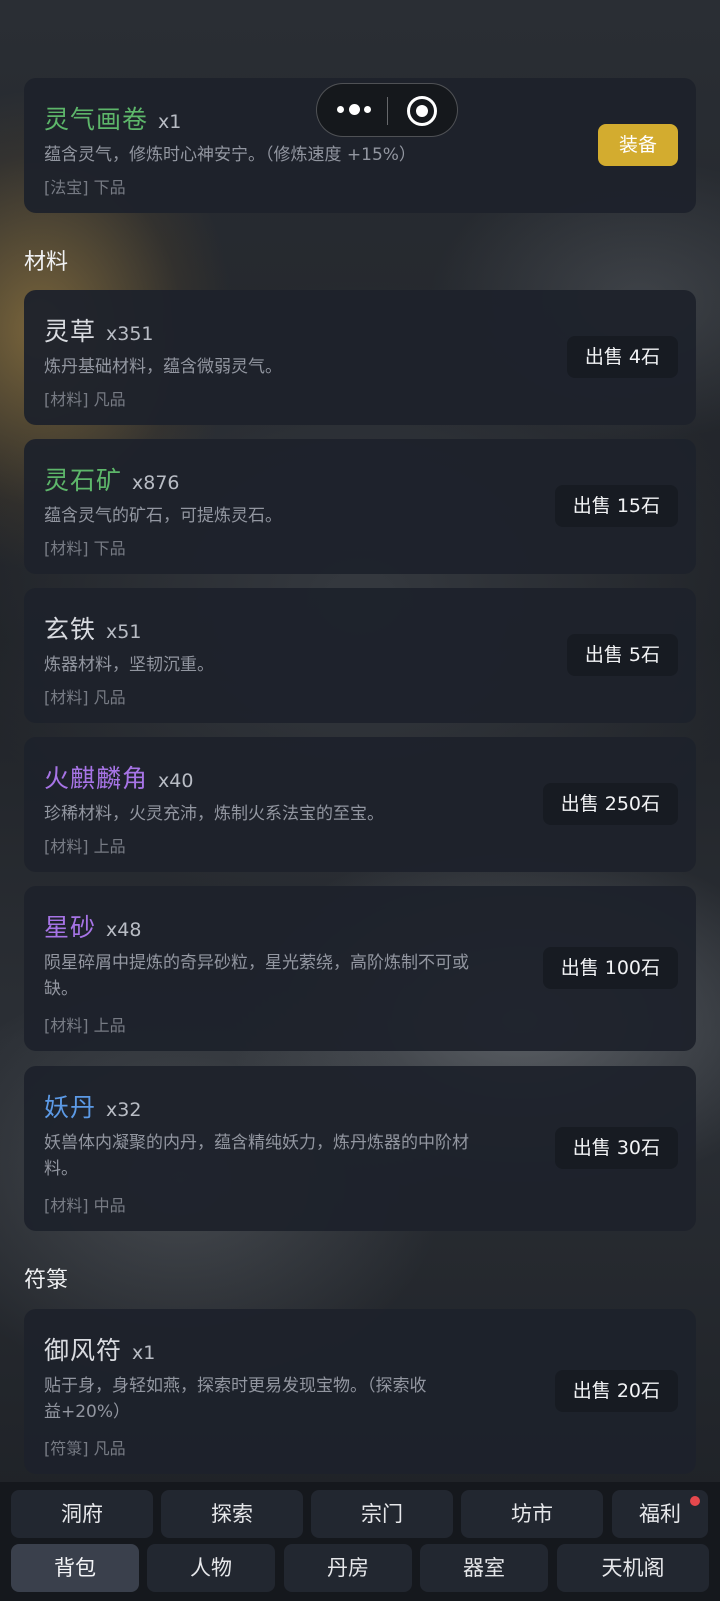  I want to click on nav-tianjige: 天机阁, so click(633, 1568).